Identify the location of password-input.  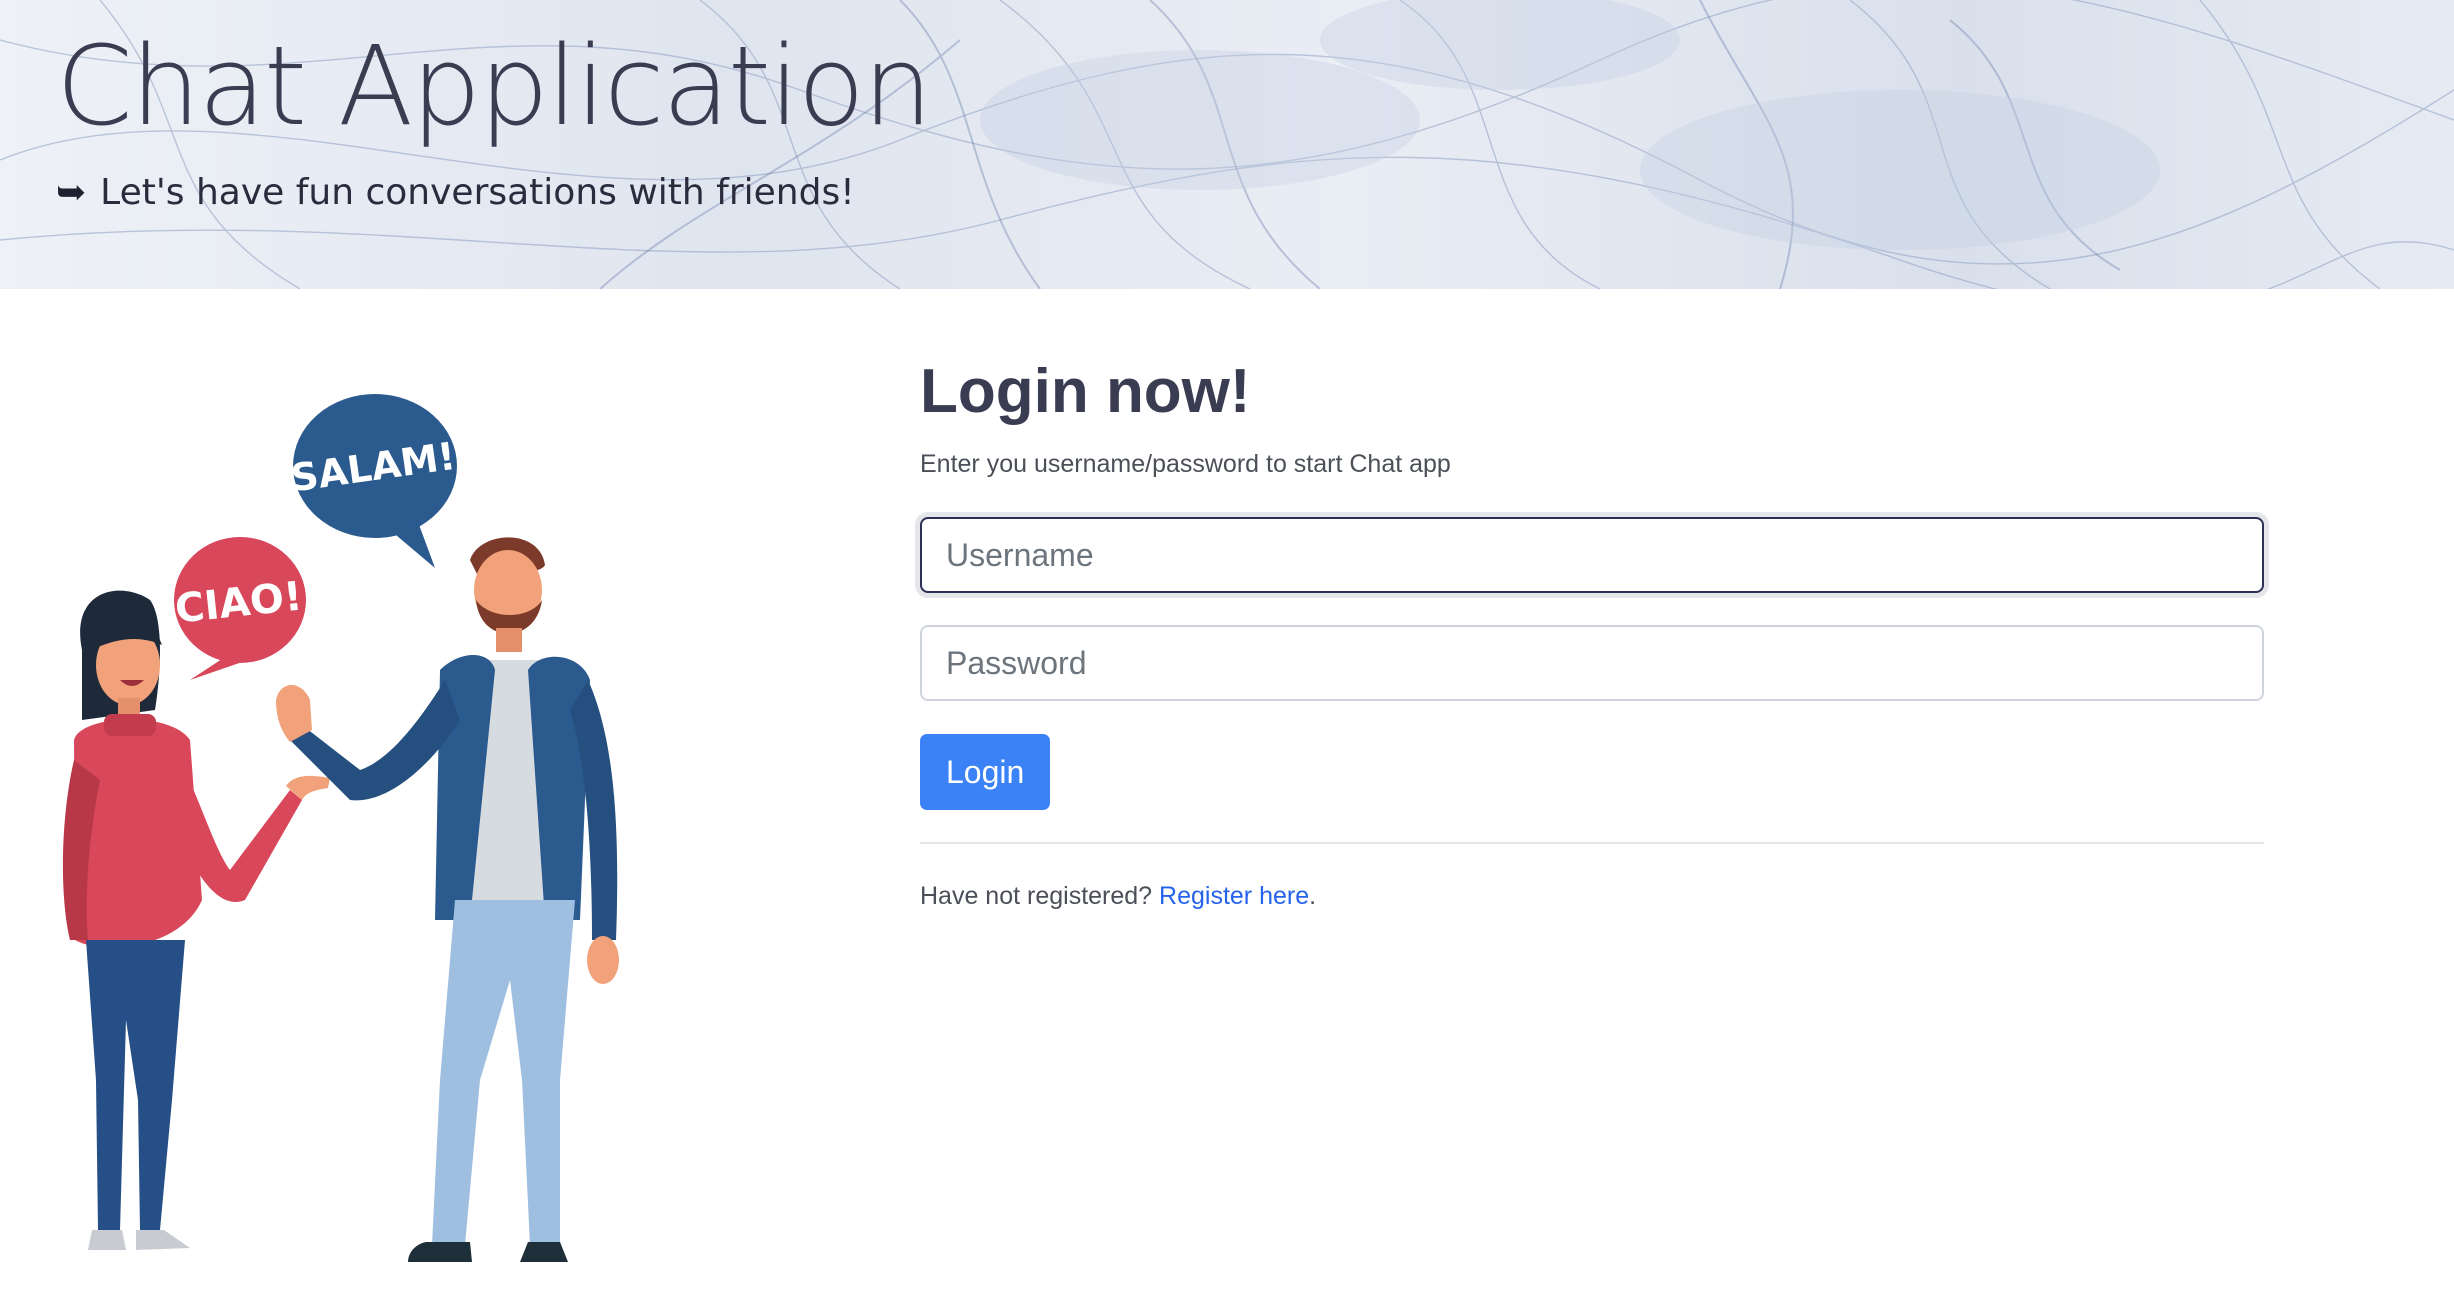
(1592, 663).